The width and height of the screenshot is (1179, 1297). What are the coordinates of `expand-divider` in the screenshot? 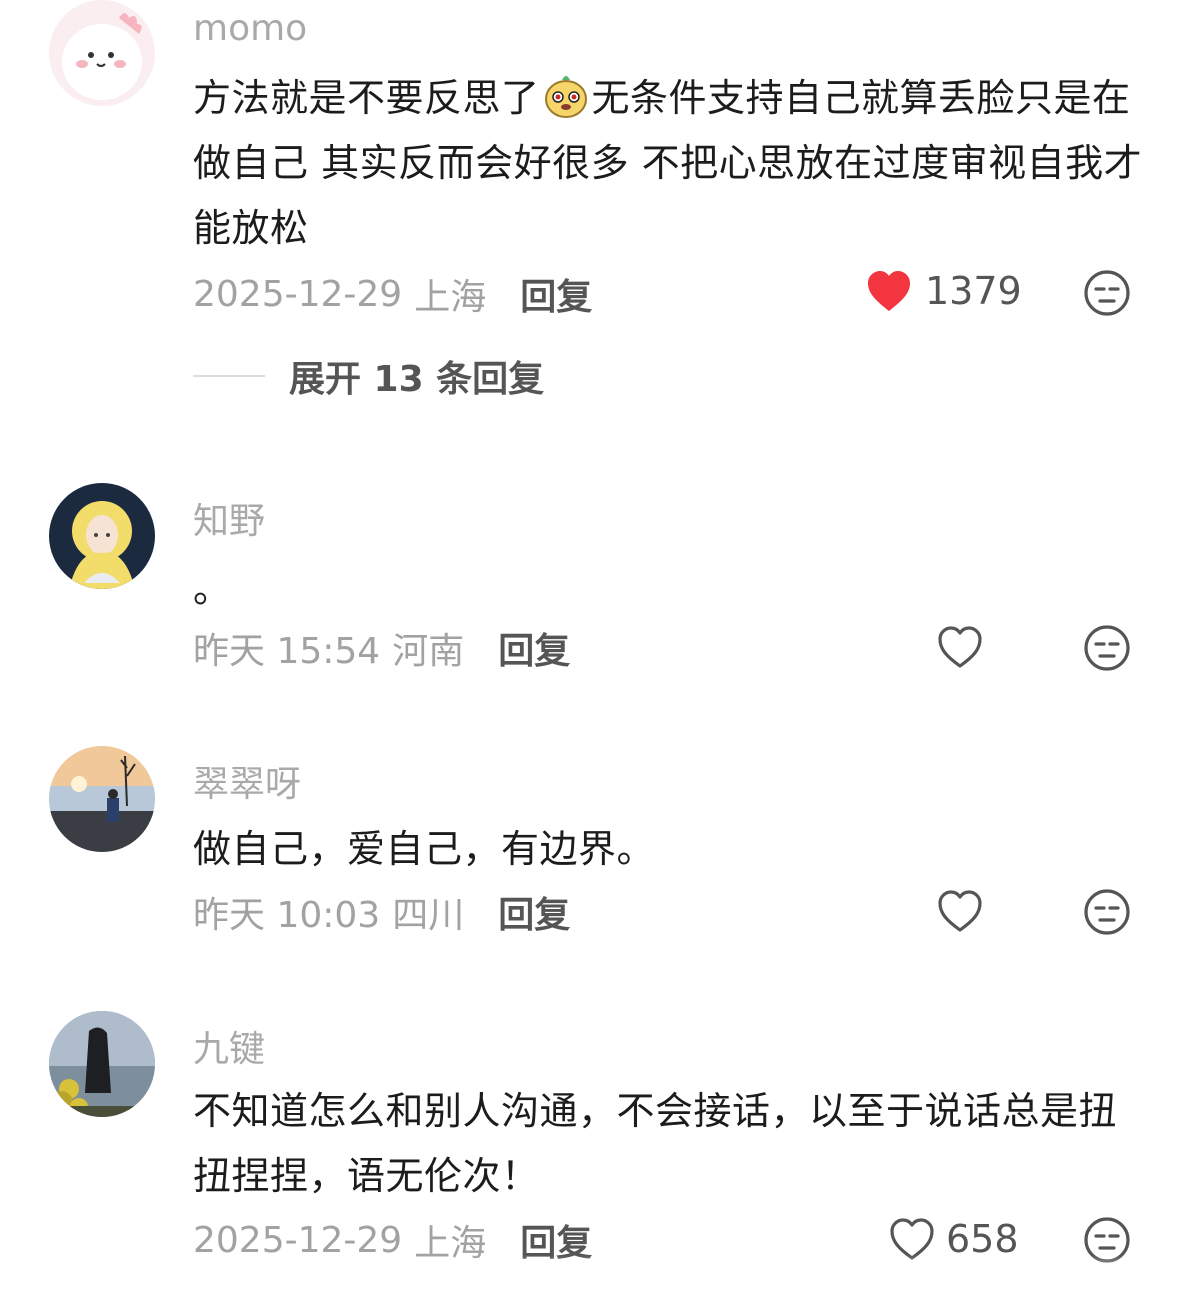 It's located at (229, 376).